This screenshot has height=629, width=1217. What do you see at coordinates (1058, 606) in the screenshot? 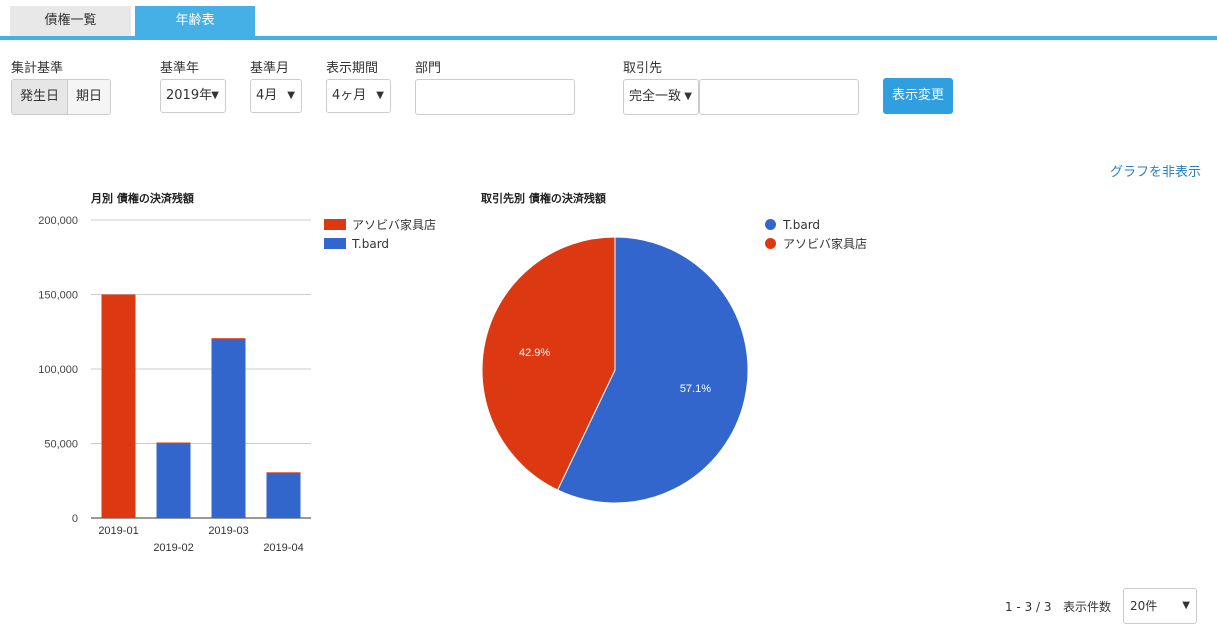
I see `pagination-summary: 1 - 3 / 3 表示件数` at bounding box center [1058, 606].